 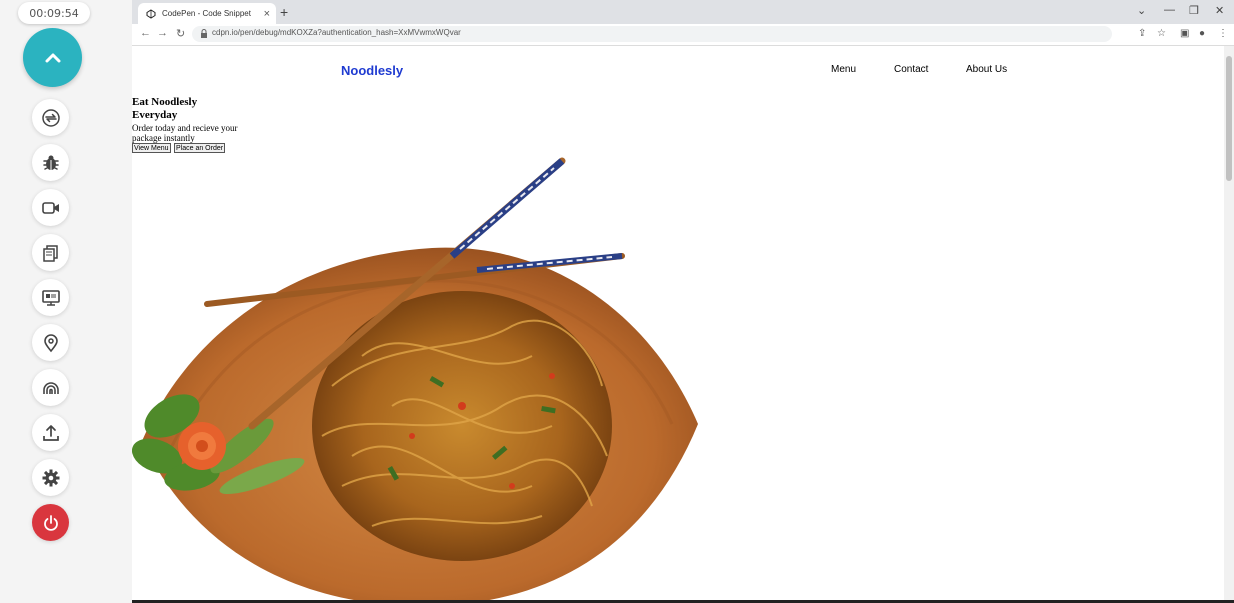 I want to click on tab-search-icon: ⌄, so click(x=1141, y=10).